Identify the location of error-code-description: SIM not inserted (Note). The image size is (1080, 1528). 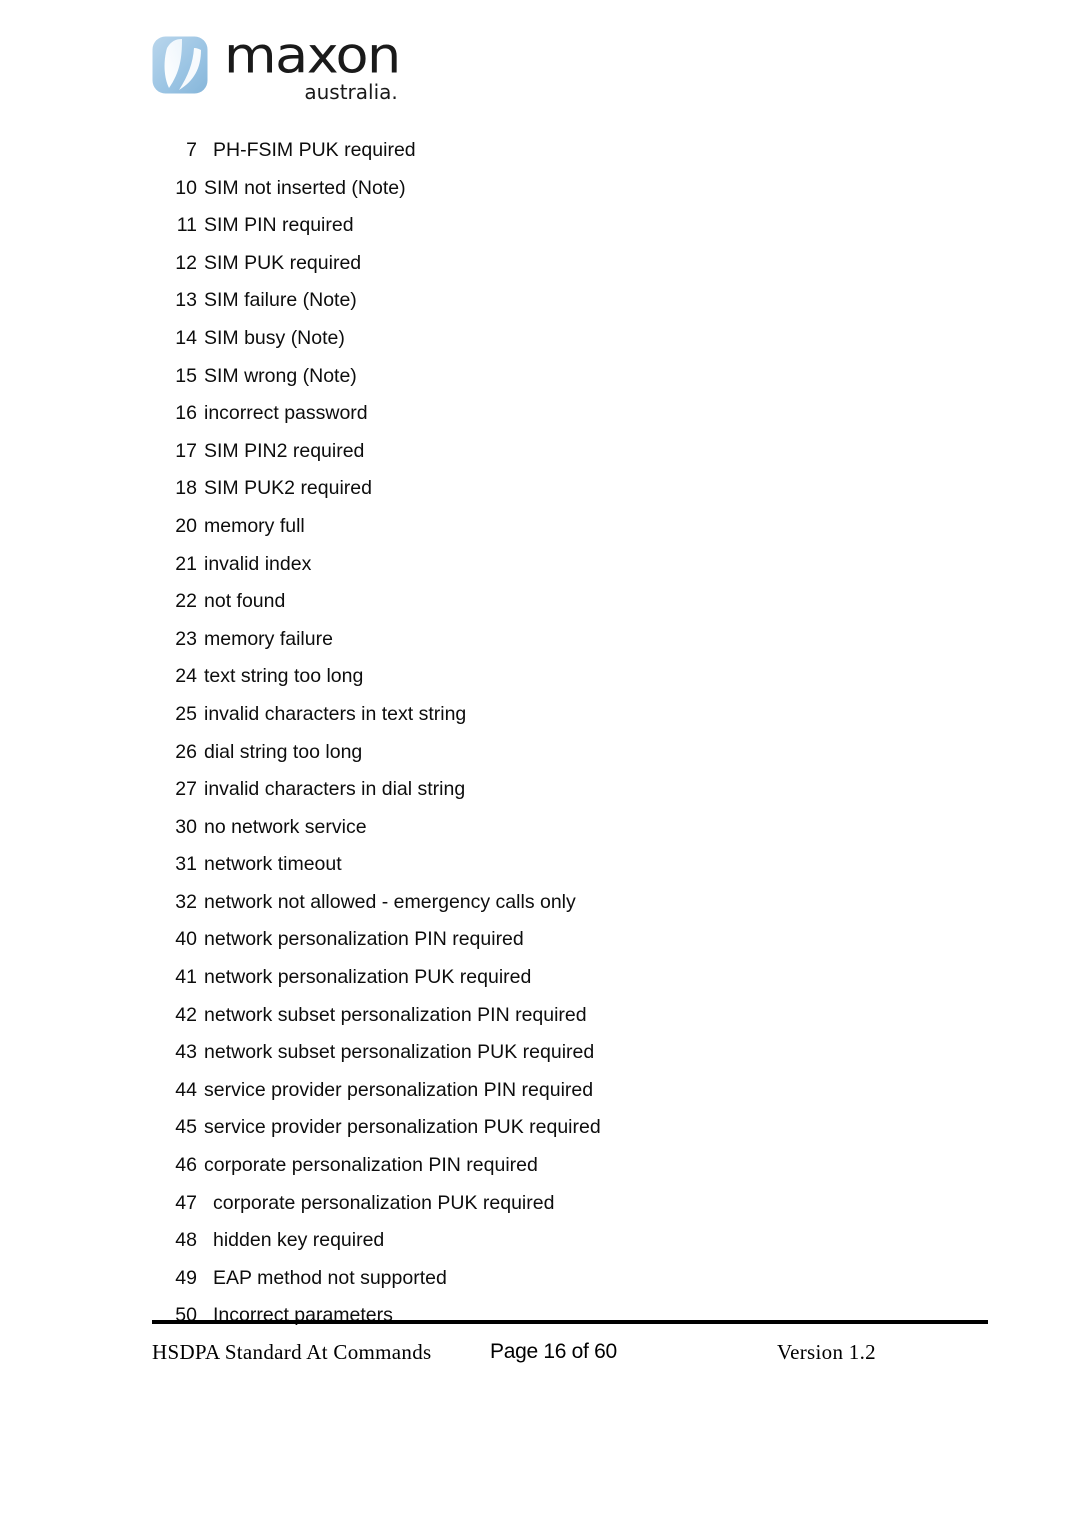
(305, 187).